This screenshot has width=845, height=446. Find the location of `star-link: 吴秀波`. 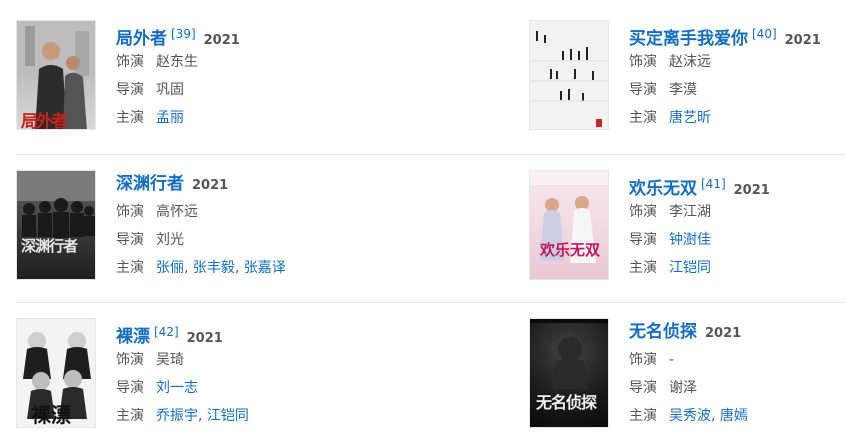

star-link: 吴秀波 is located at coordinates (690, 416).